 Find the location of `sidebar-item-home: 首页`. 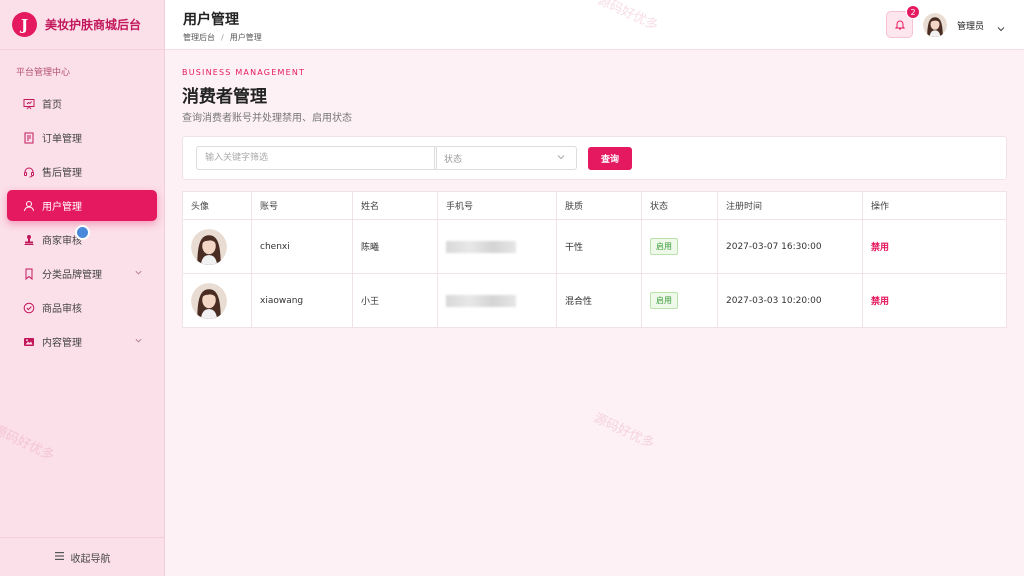

sidebar-item-home: 首页 is located at coordinates (82, 103).